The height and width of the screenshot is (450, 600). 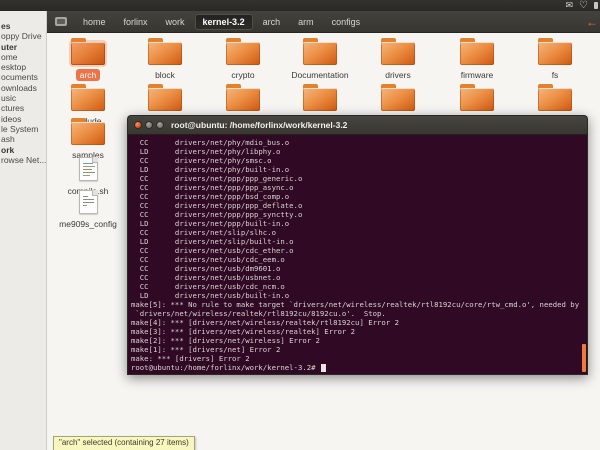 I want to click on pathbar-scroll-left-icon: ←, so click(x=592, y=22).